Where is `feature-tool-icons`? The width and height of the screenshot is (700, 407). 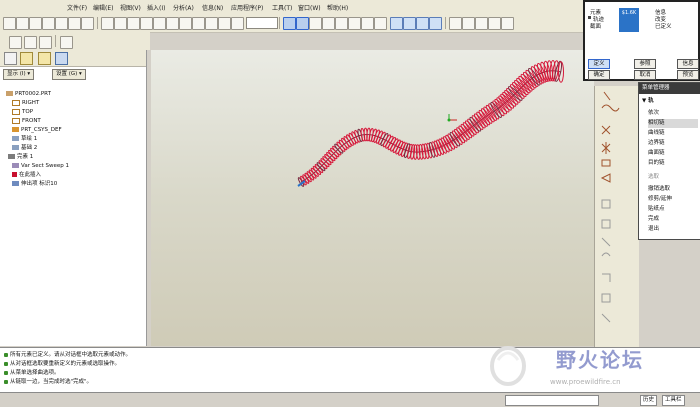
feature-tool-icons is located at coordinates (610, 207).